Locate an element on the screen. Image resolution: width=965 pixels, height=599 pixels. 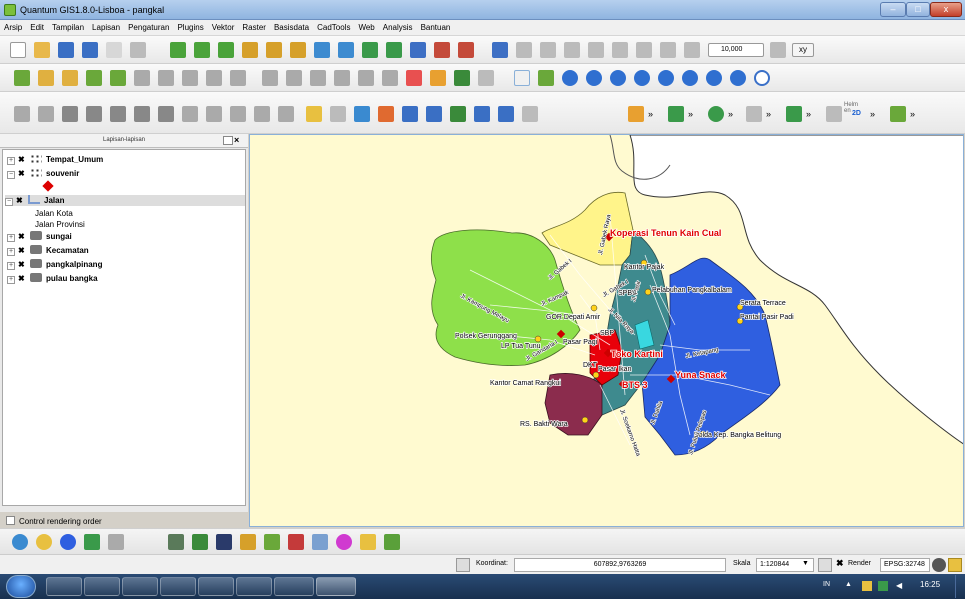
render-checkbox: ✖ is located at coordinates (840, 563).